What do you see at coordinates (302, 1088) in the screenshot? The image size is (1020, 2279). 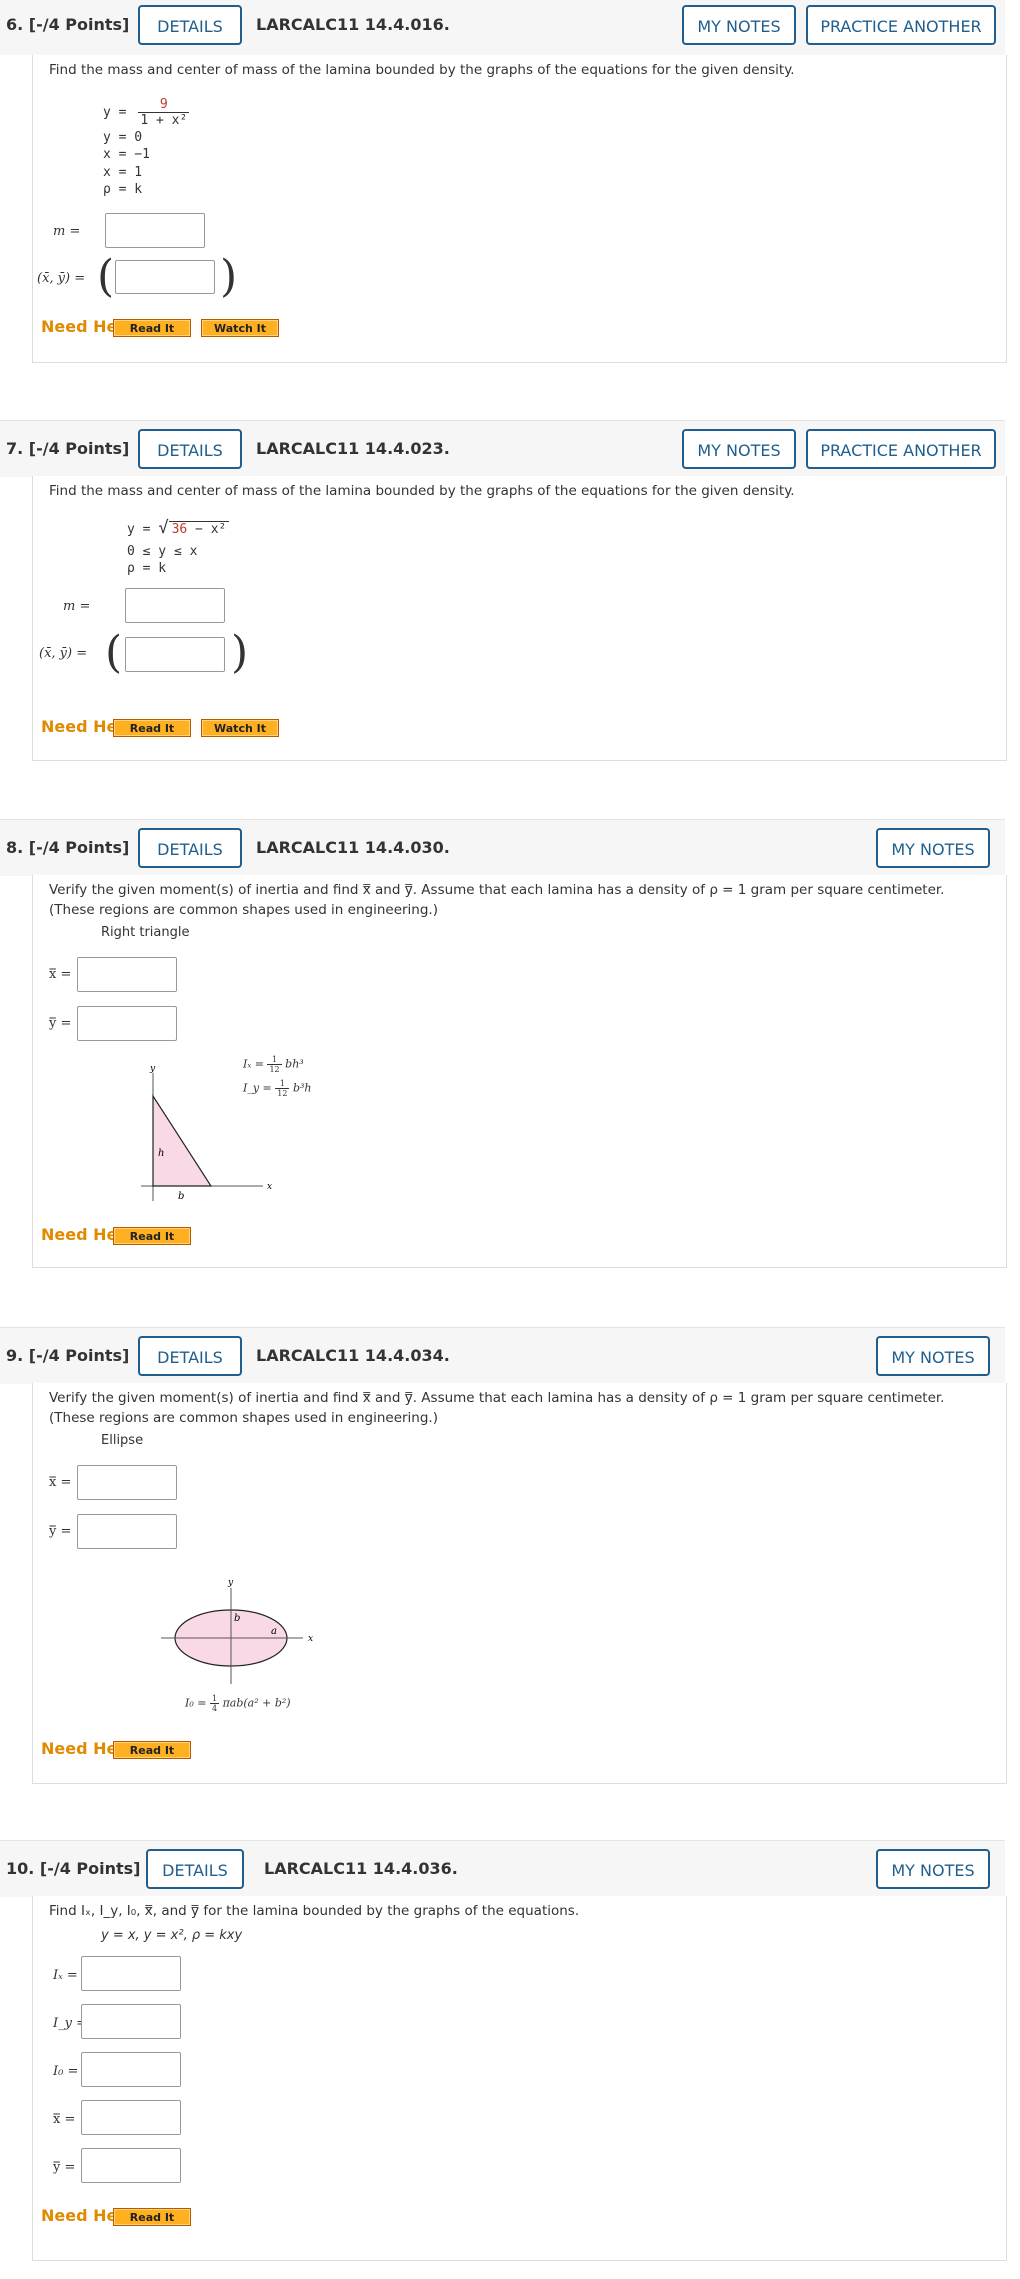 I see `iy-formula-rest: b³h` at bounding box center [302, 1088].